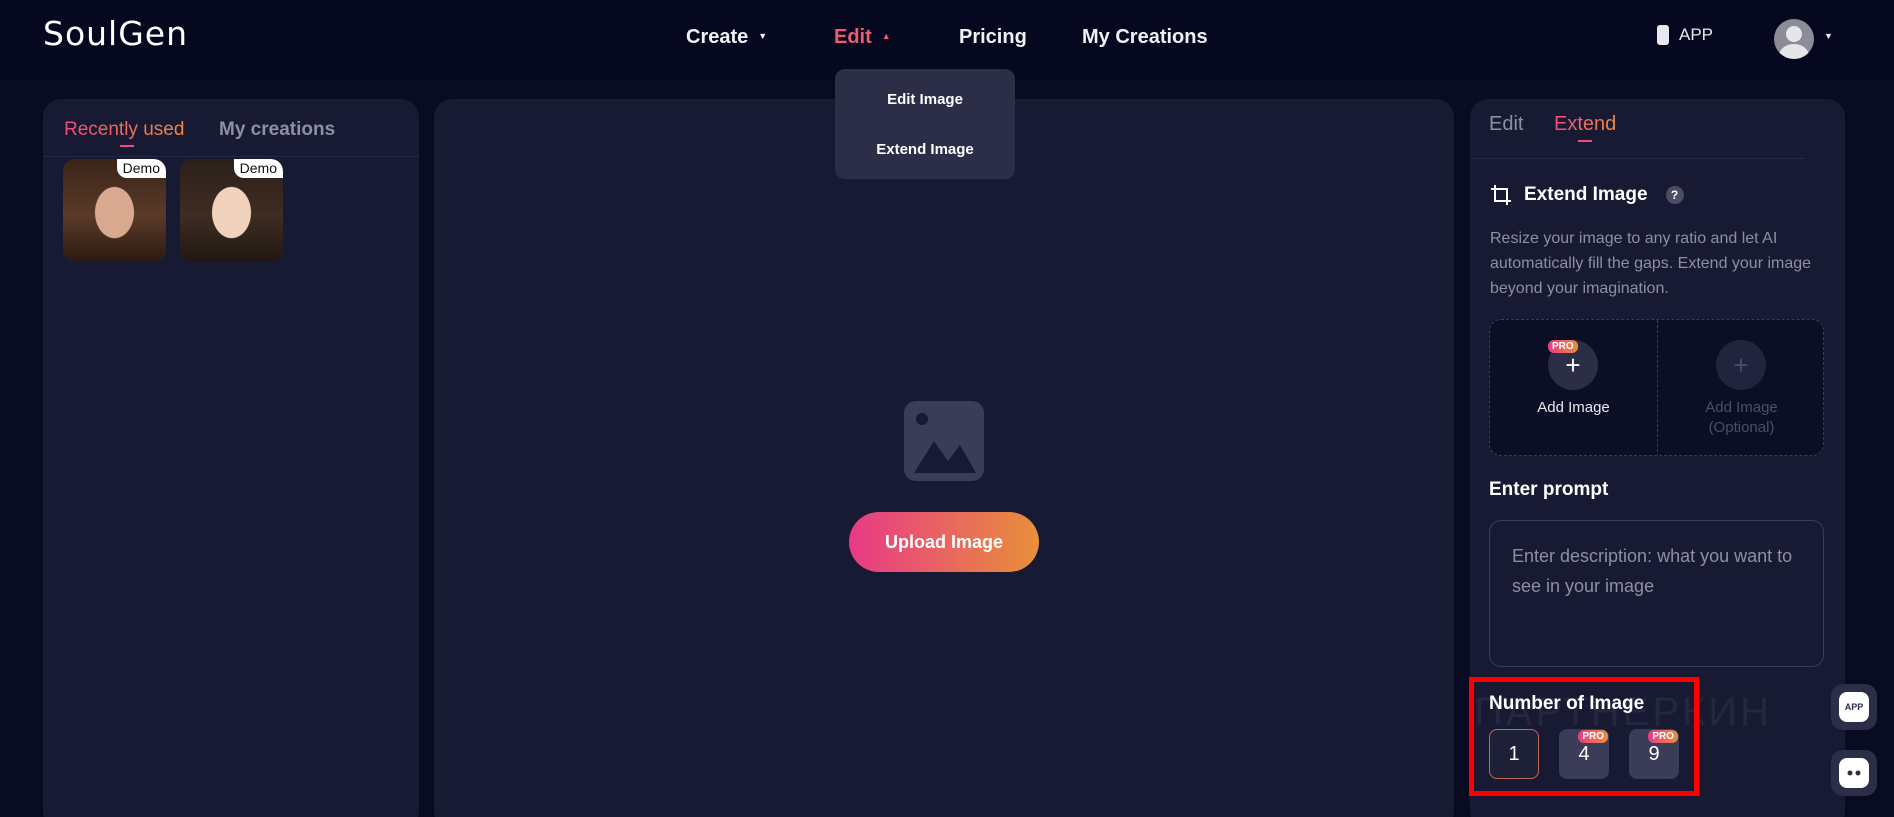 This screenshot has height=817, width=1894. What do you see at coordinates (925, 149) in the screenshot?
I see `menu-item-extend-image: Extend Image` at bounding box center [925, 149].